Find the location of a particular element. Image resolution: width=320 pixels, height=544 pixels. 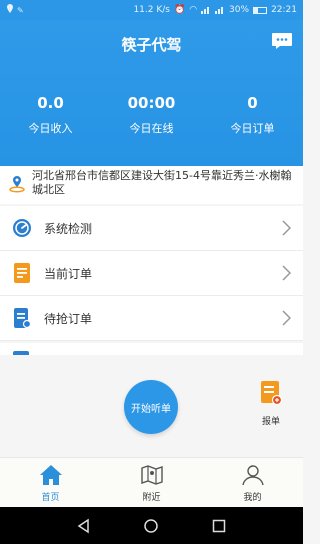

user-icon is located at coordinates (252, 475).